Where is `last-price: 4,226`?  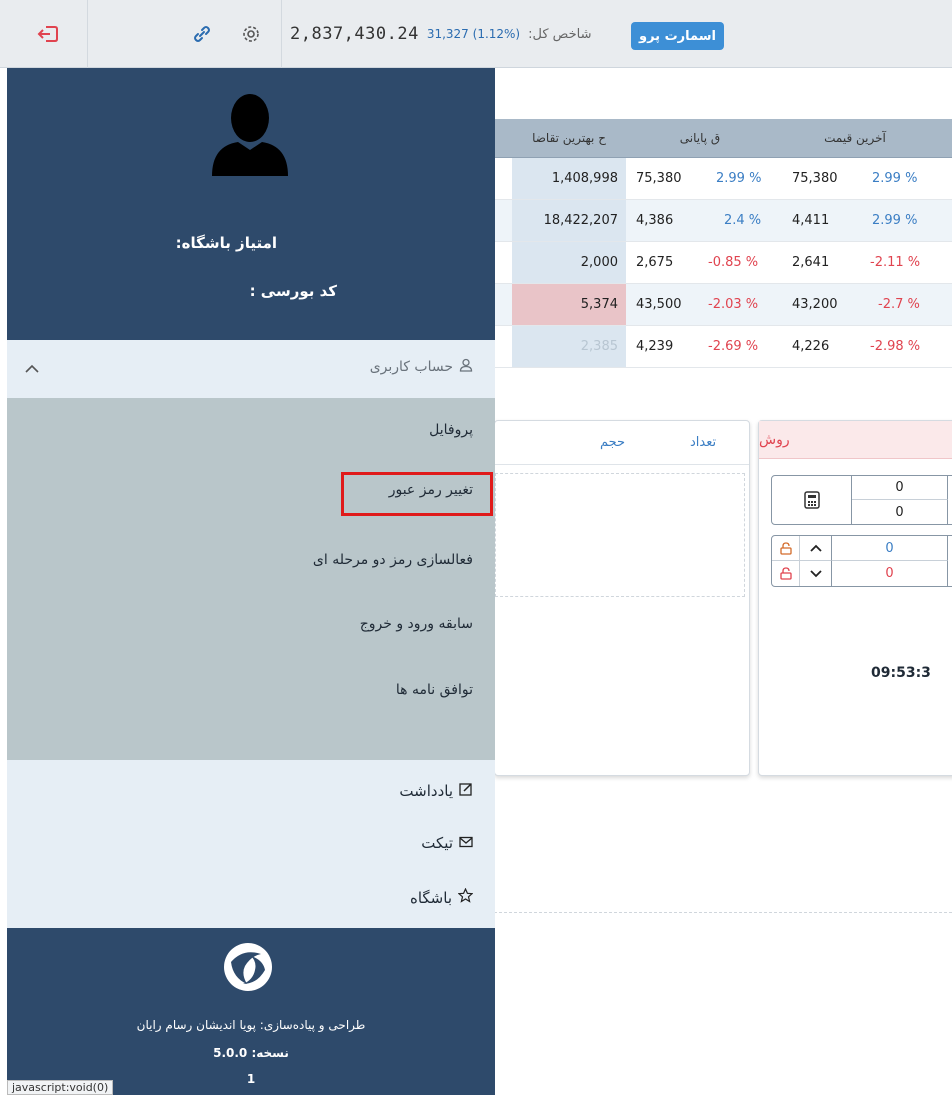
last-price: 4,226 is located at coordinates (811, 346).